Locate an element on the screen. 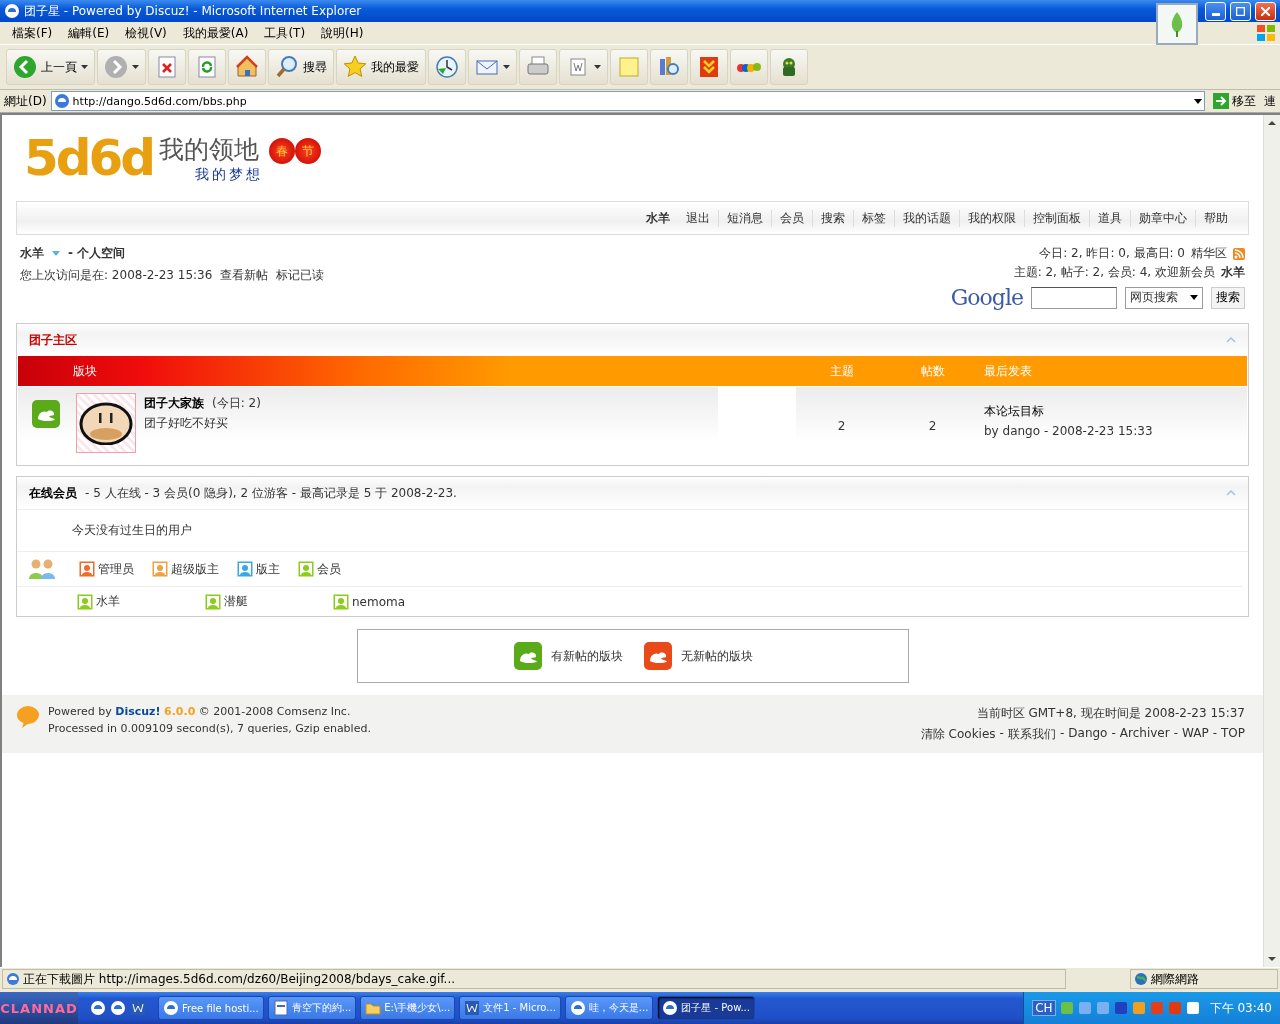 This screenshot has width=1280, height=1024. legend-label: 版主 is located at coordinates (268, 569).